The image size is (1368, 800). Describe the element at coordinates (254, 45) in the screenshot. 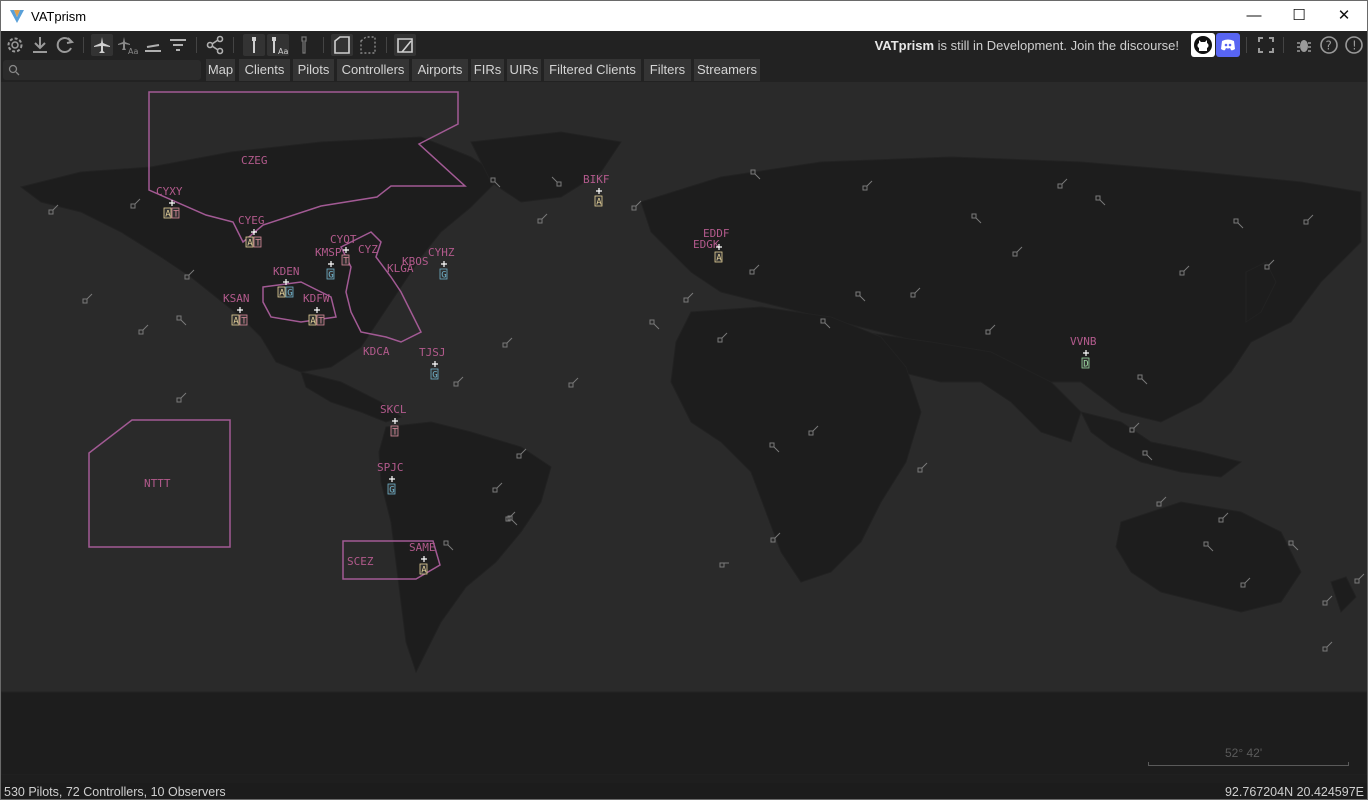

I see `airport-icon` at that location.